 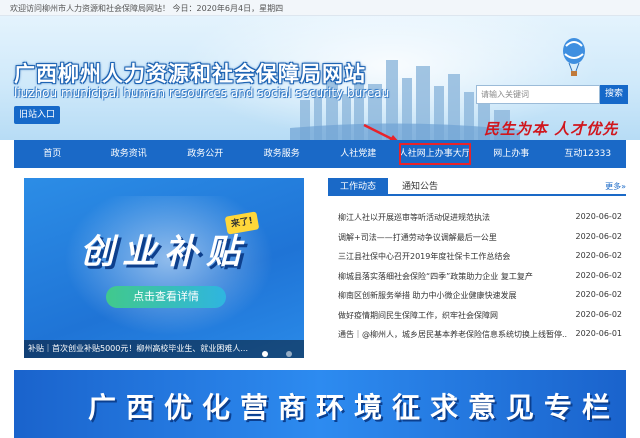 I want to click on news-title: 柳江人社以开展巡审等听活动促进规范执法, so click(x=453, y=217).